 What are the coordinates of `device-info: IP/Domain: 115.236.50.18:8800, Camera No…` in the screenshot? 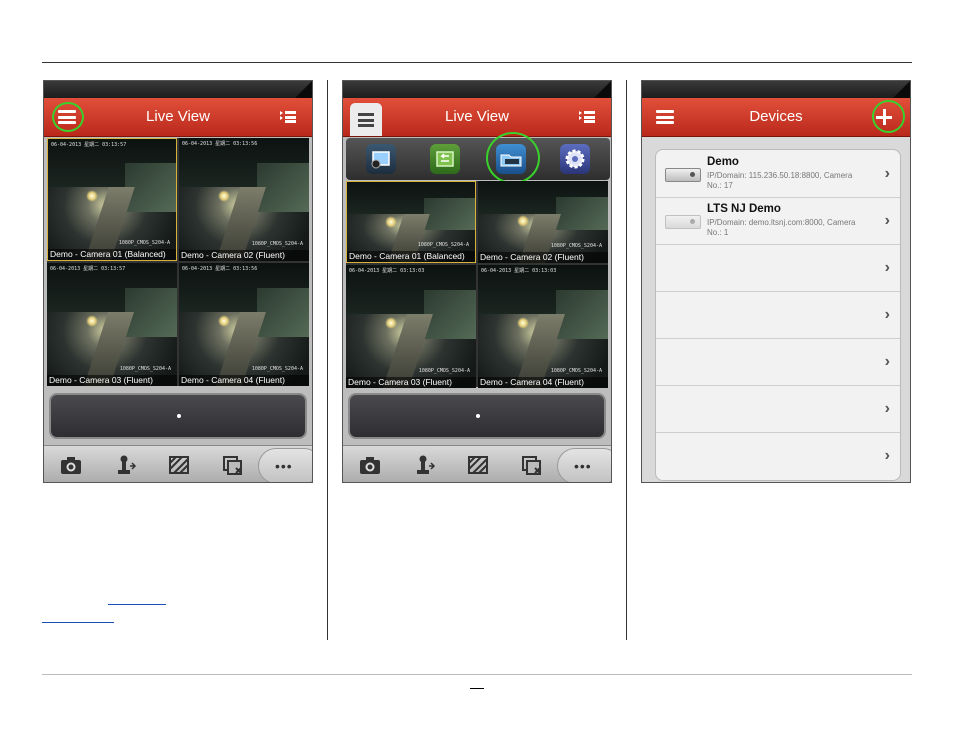 It's located at (780, 180).